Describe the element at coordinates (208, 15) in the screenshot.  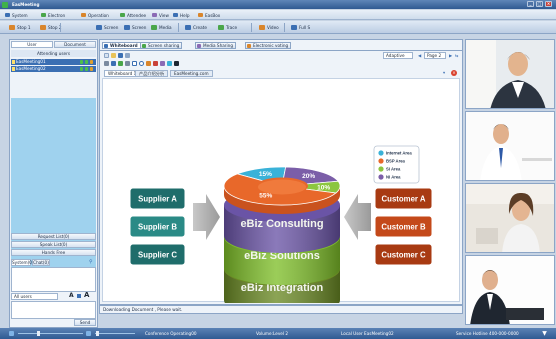
I see `menu-easbox: EasBox` at that location.